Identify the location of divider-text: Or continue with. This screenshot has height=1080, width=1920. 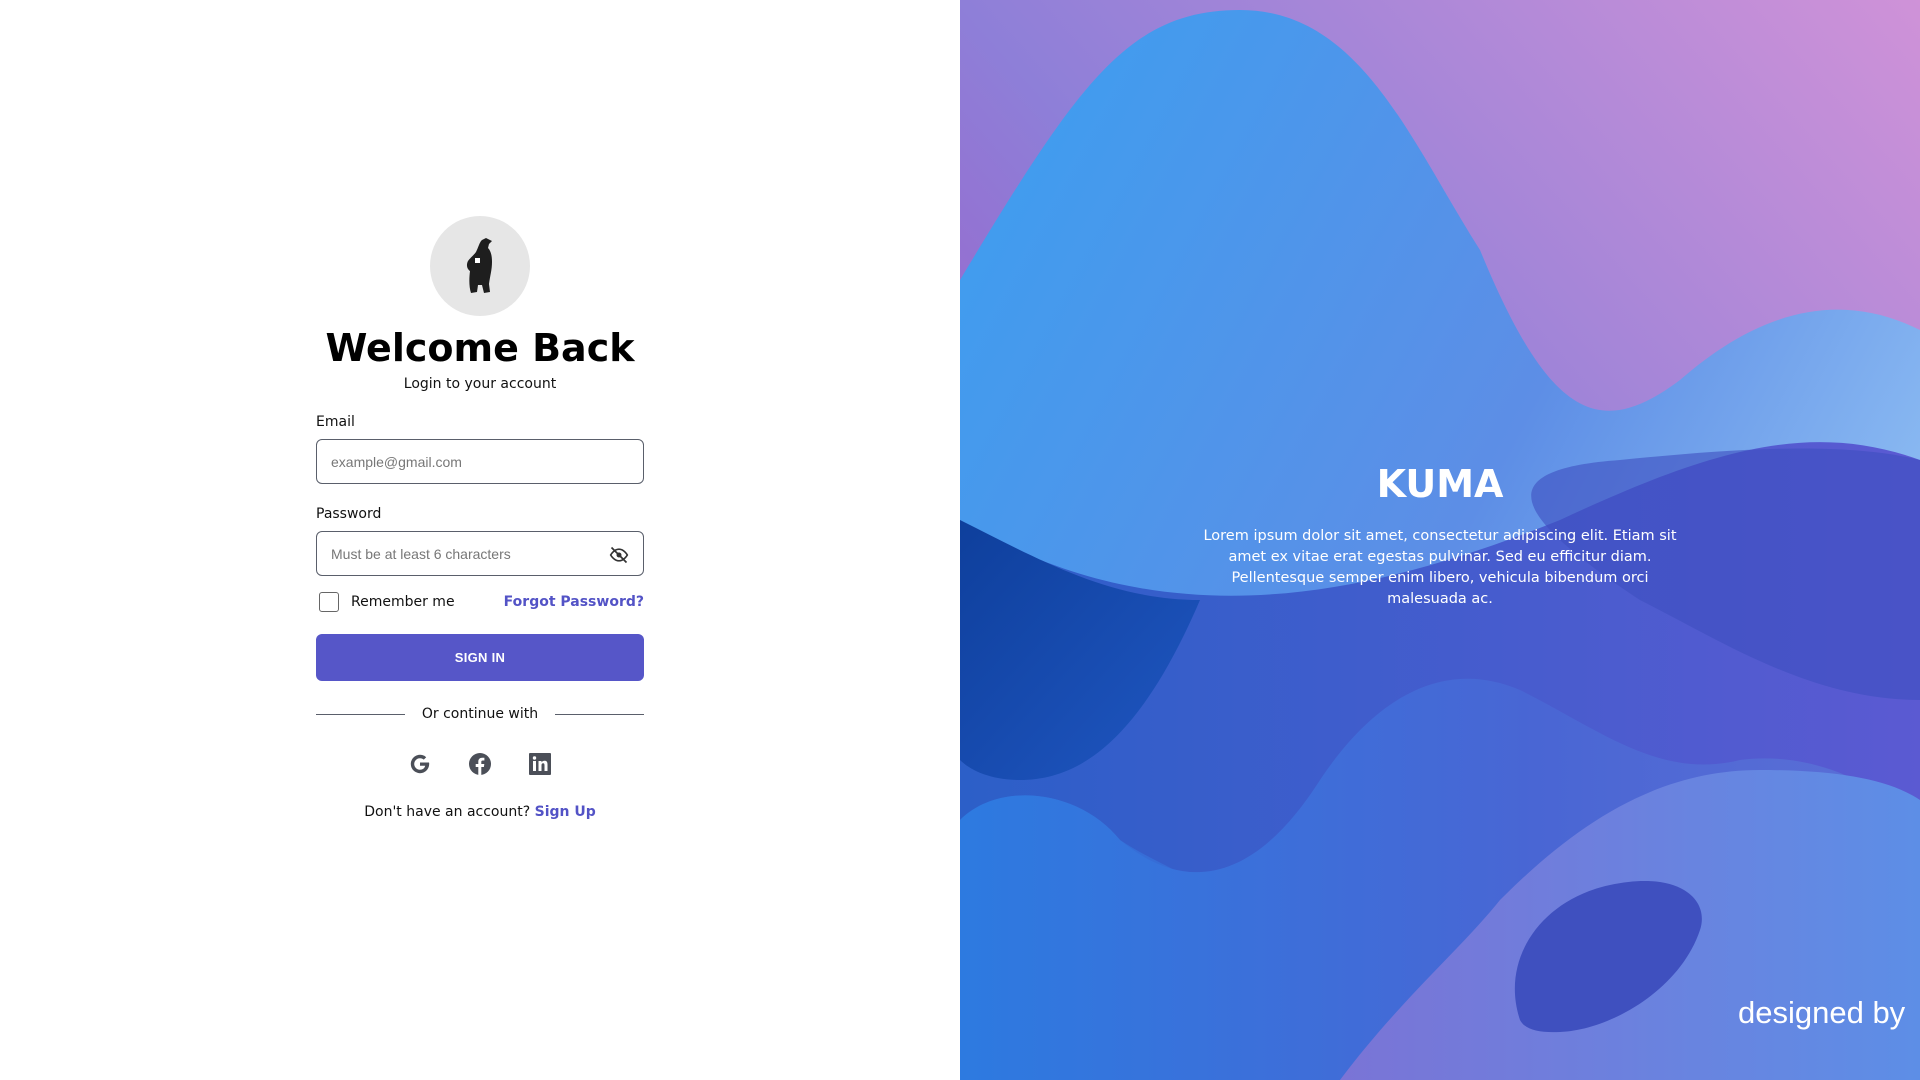
(480, 714).